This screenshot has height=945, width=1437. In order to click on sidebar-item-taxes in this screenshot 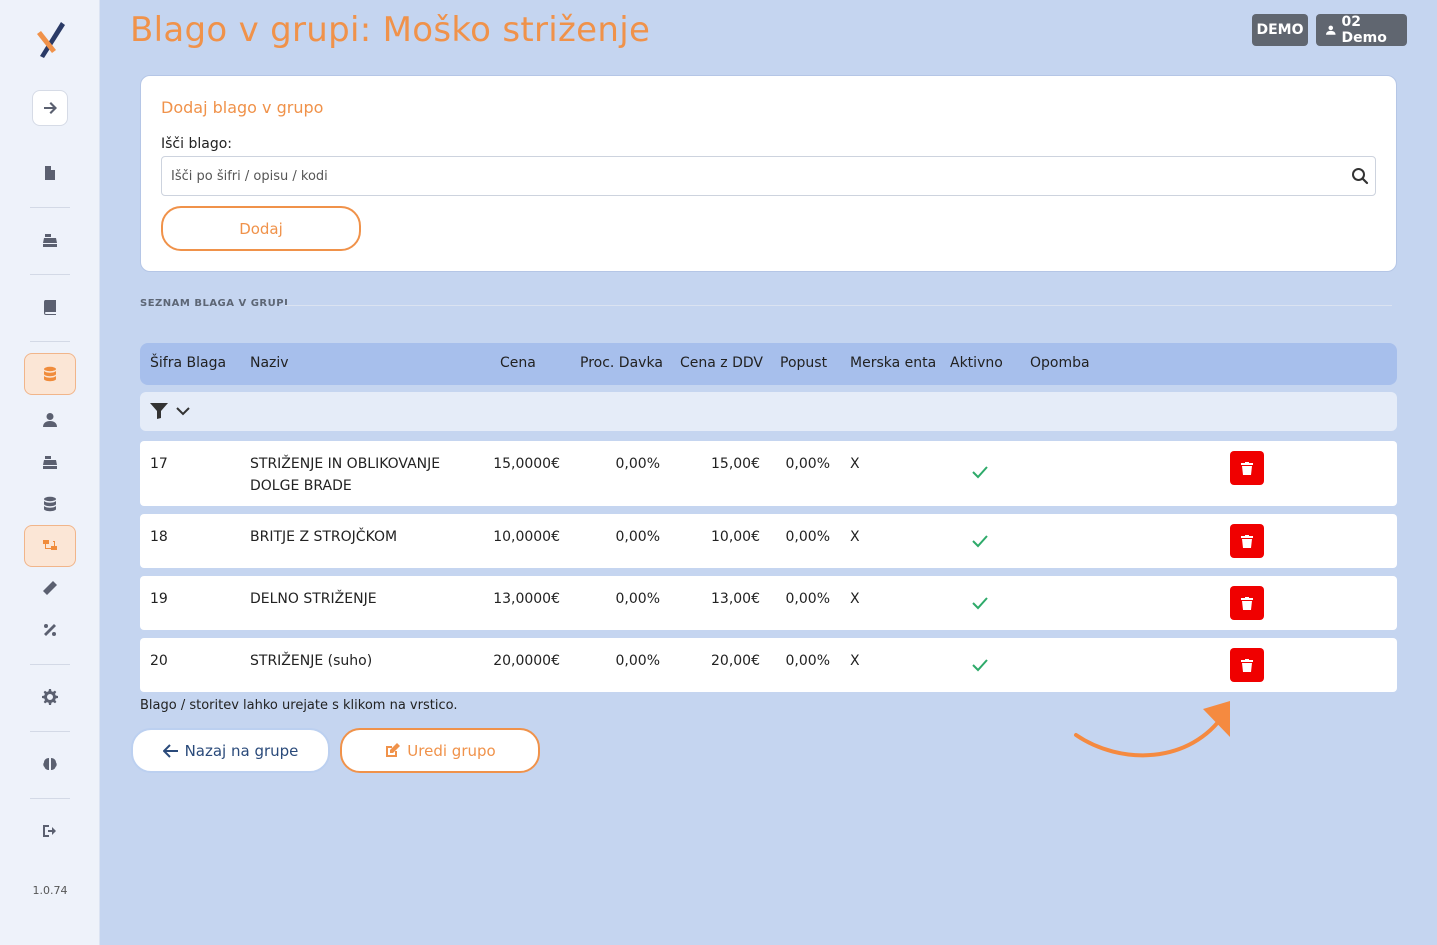, I will do `click(50, 630)`.